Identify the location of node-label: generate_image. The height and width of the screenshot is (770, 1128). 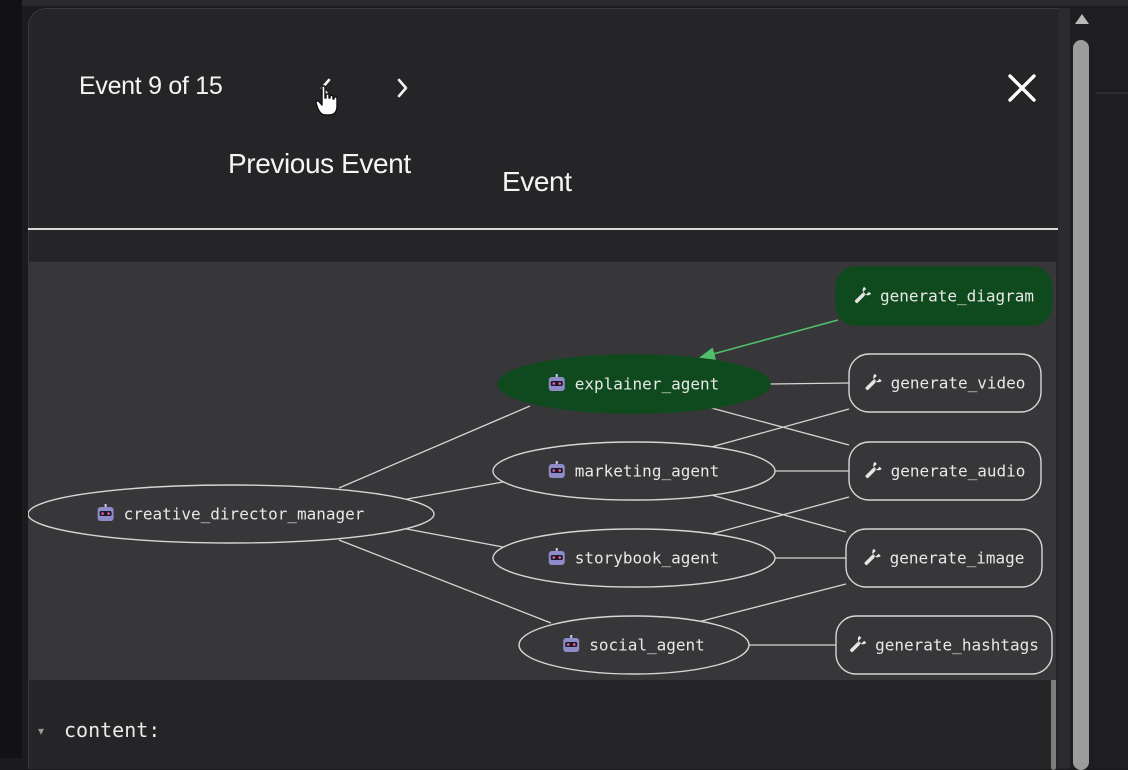
(957, 558).